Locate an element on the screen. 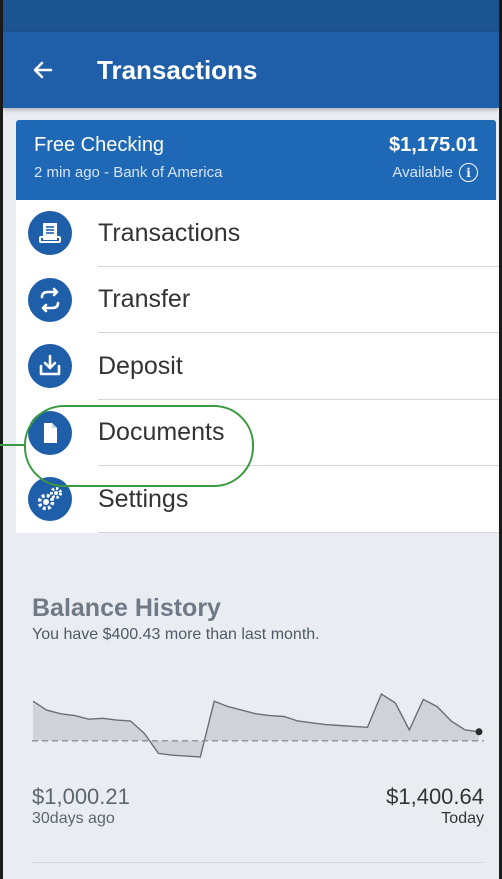 Image resolution: width=502 pixels, height=879 pixels. menu-item-transfer: Transfer is located at coordinates (257, 300).